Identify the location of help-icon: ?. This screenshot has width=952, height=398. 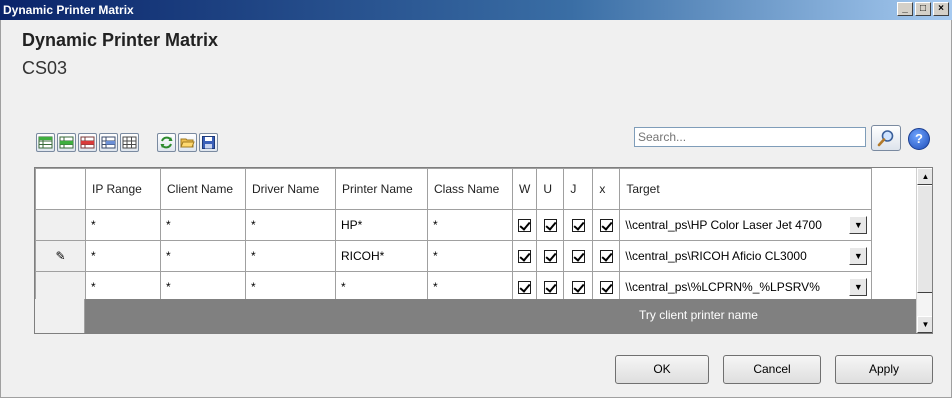
(919, 138).